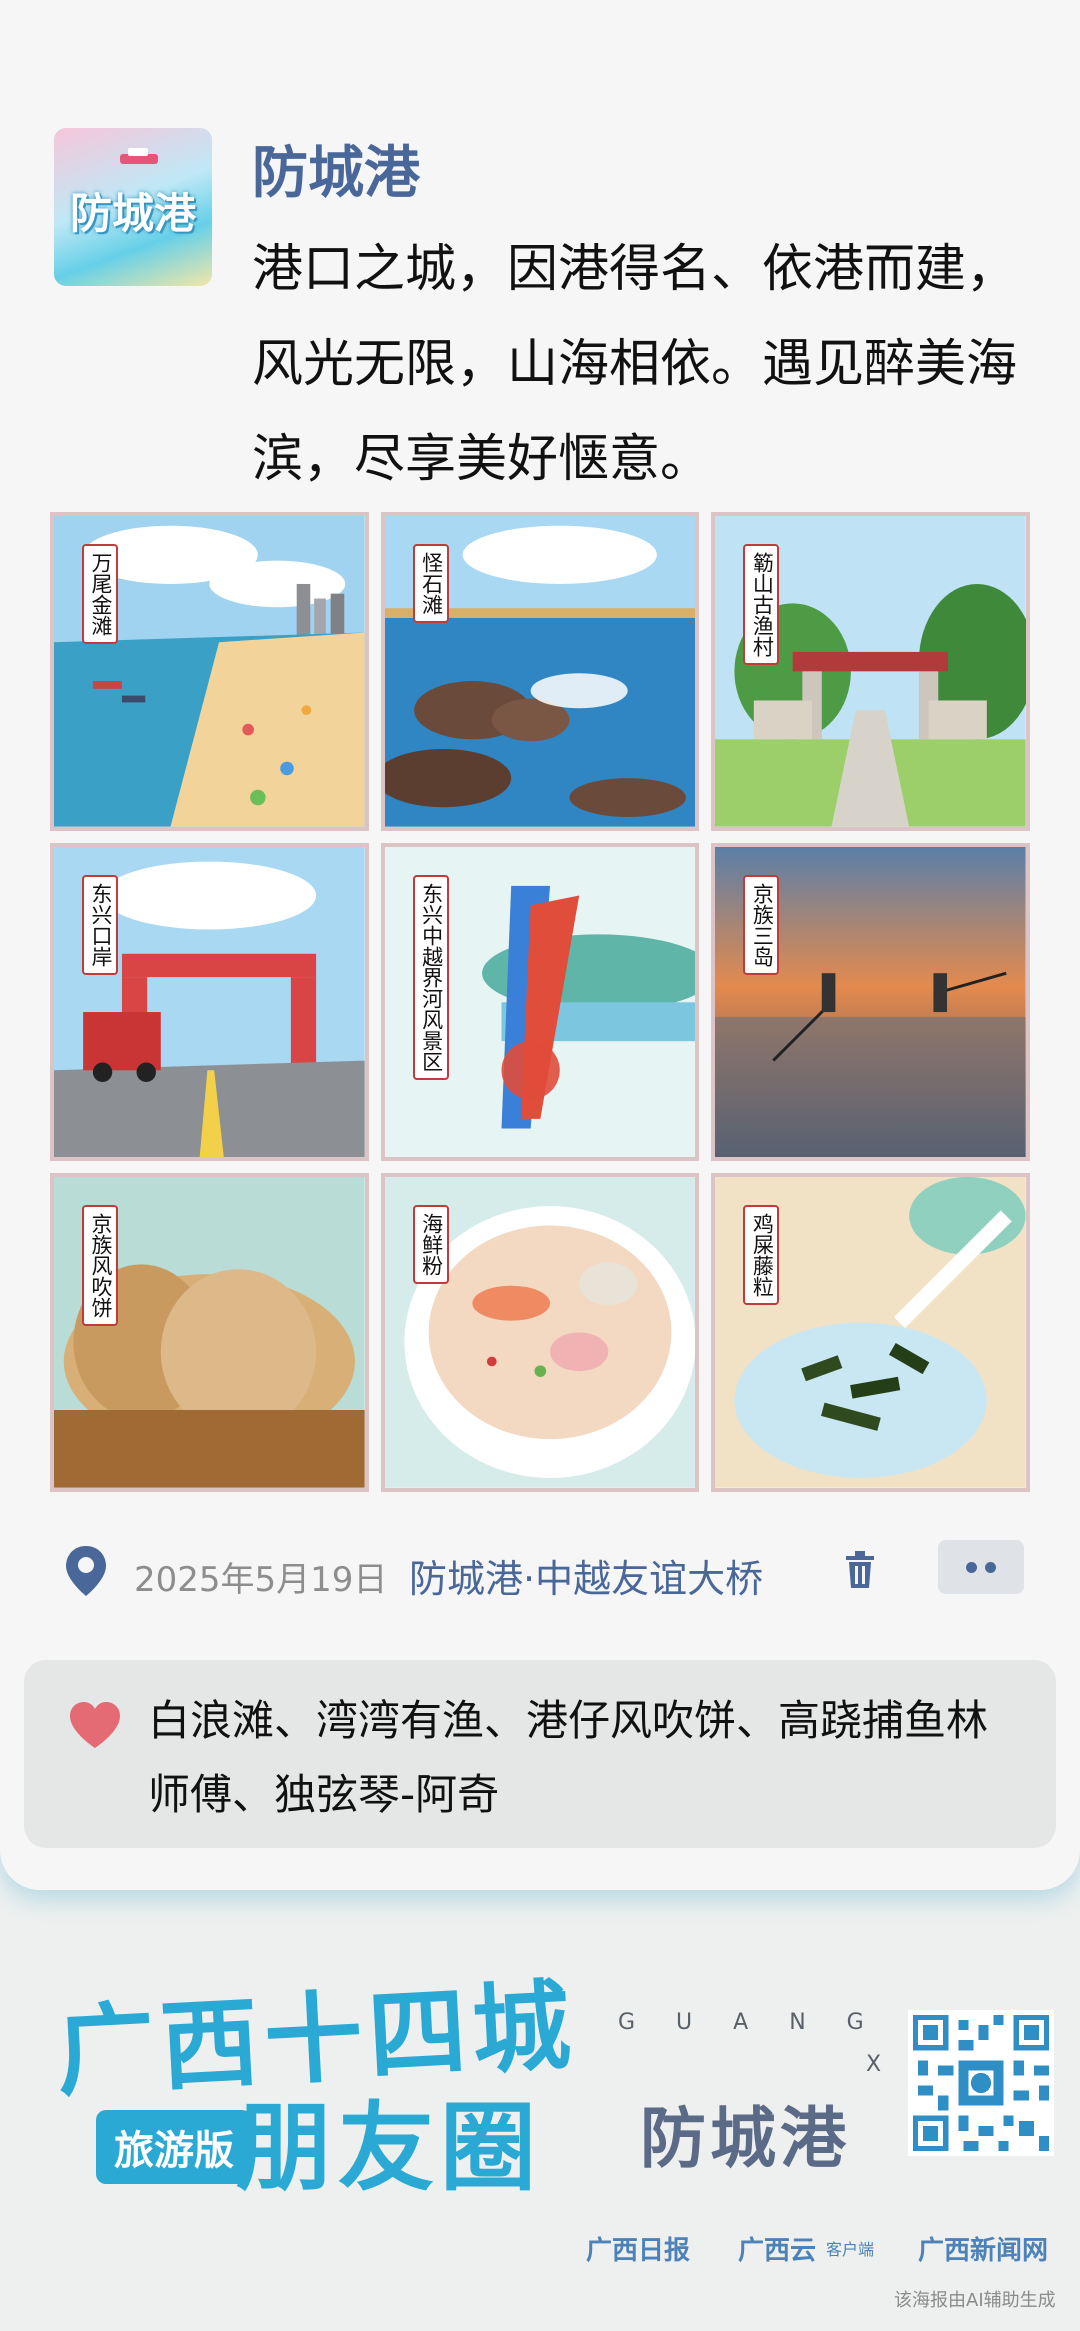 The height and width of the screenshot is (2331, 1080). Describe the element at coordinates (870, 1002) in the screenshot. I see `photo-tile: 京族三岛` at that location.